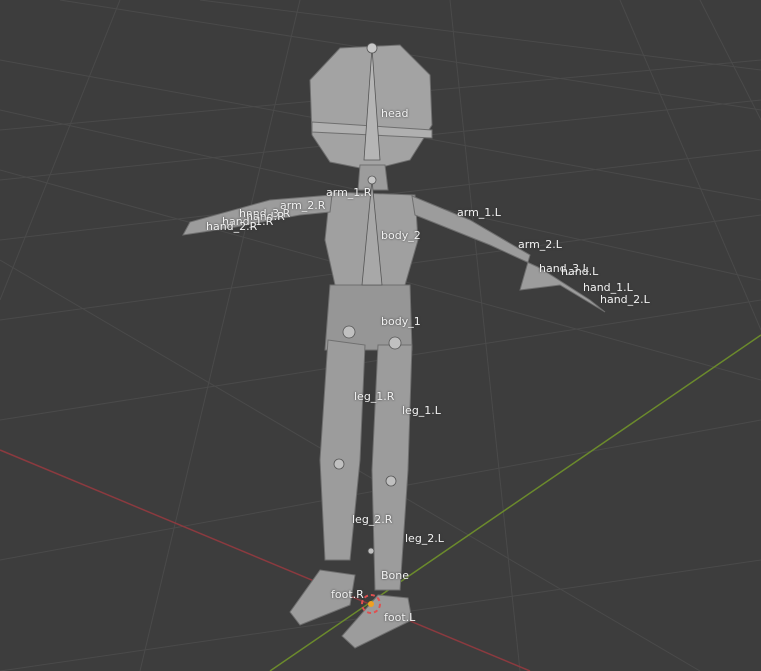 This screenshot has height=671, width=761. What do you see at coordinates (348, 192) in the screenshot?
I see `bone-label-arm-1-r: arm_1.R` at bounding box center [348, 192].